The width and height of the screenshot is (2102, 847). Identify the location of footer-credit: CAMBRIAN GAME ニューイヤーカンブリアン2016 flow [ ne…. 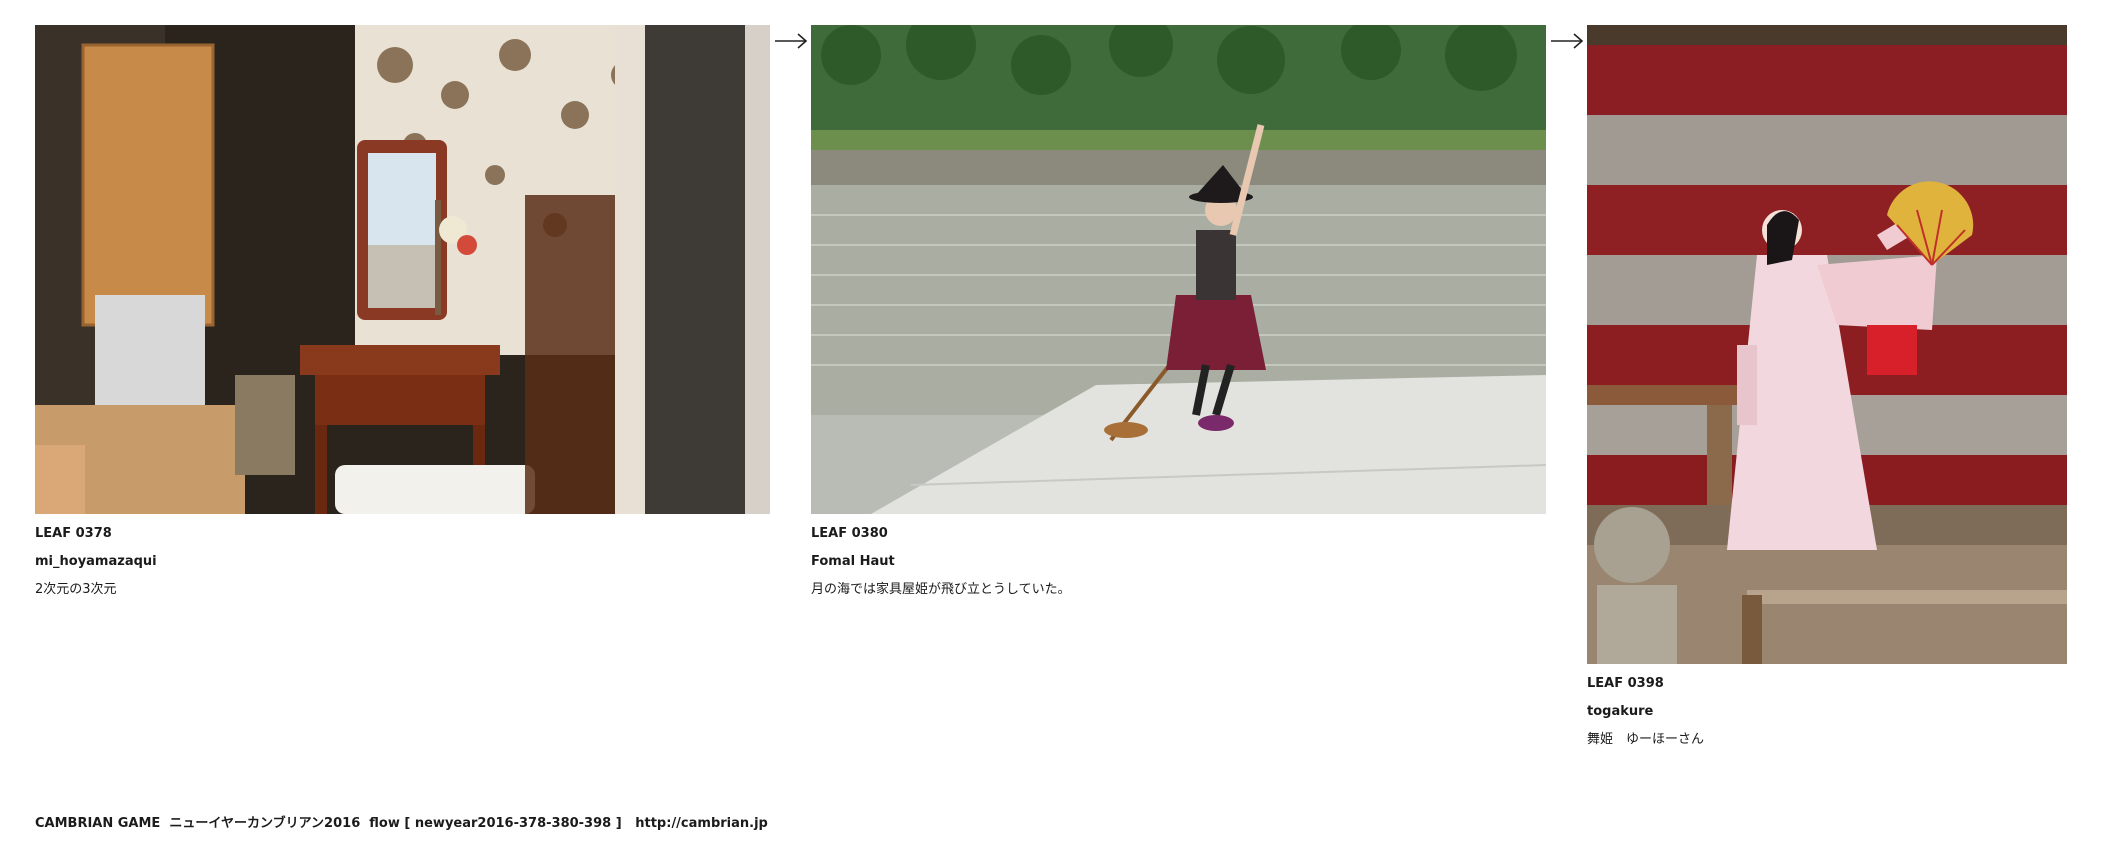
(401, 821).